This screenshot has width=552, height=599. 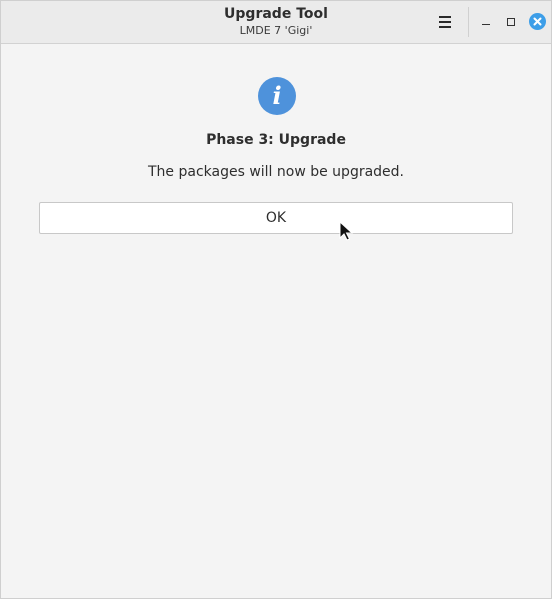 What do you see at coordinates (468, 22) in the screenshot?
I see `titlebar-separator` at bounding box center [468, 22].